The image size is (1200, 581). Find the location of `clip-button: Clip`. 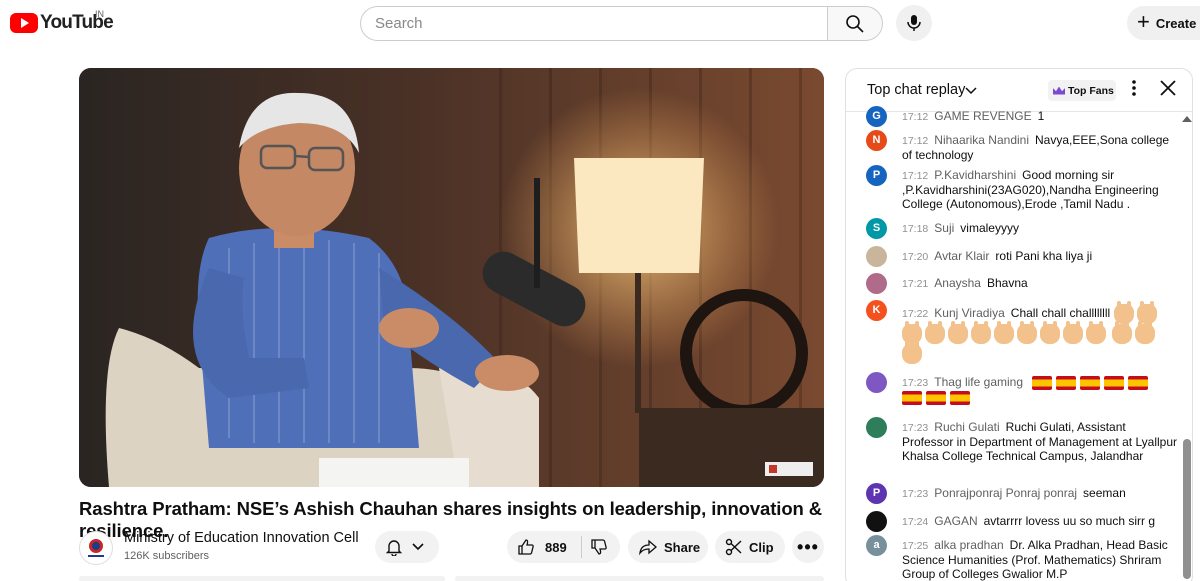

clip-button: Clip is located at coordinates (750, 547).